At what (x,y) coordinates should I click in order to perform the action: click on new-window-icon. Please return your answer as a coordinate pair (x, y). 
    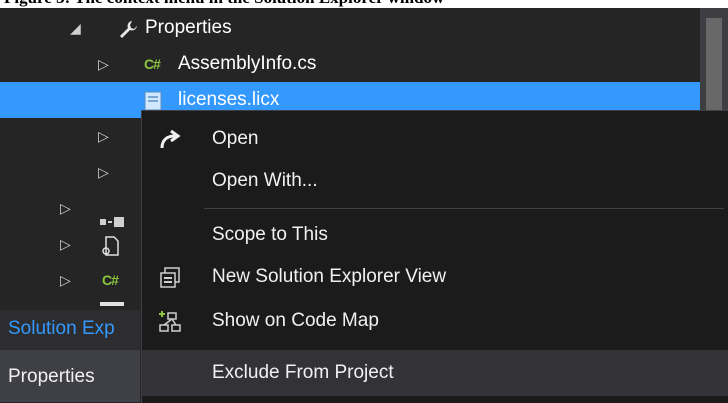
    Looking at the image, I should click on (170, 277).